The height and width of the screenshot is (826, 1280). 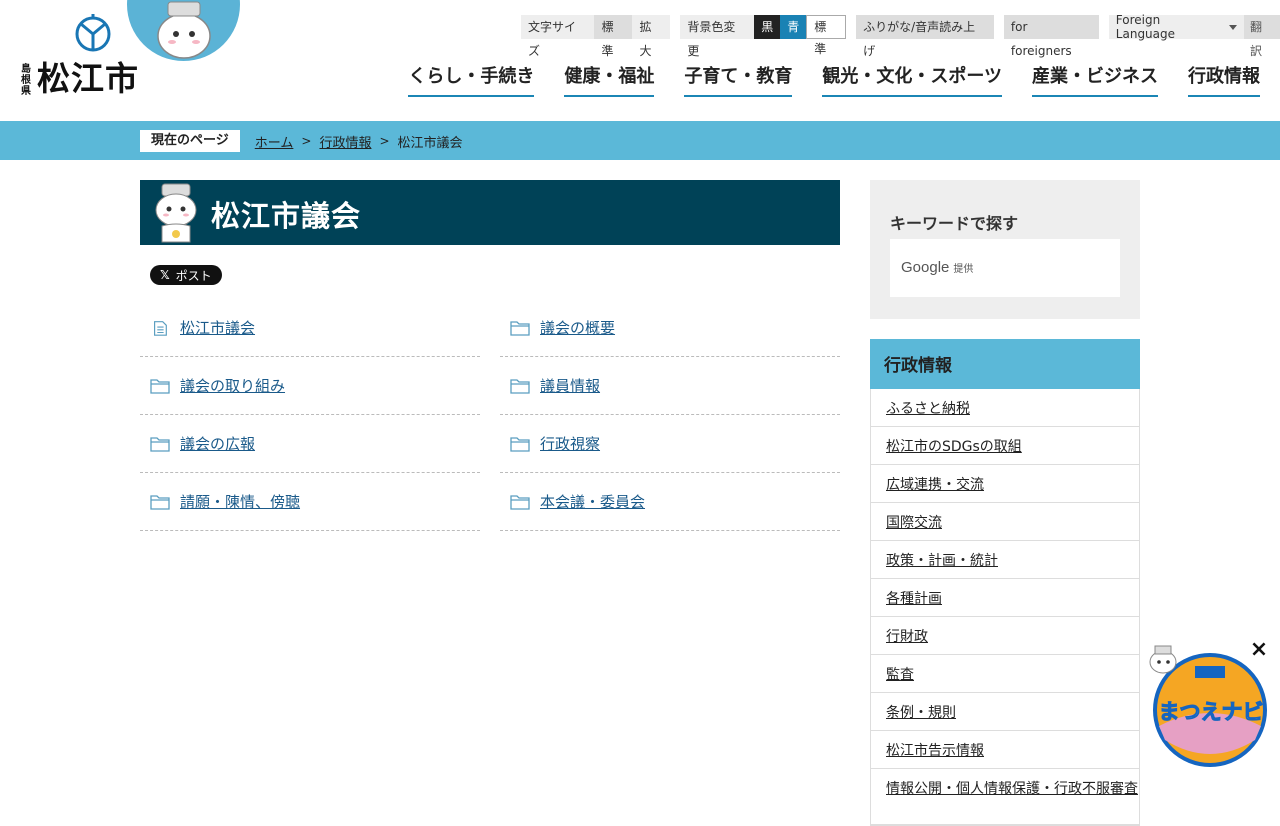 I want to click on sidebar-link-notices: 松江市告示情報, so click(x=935, y=750).